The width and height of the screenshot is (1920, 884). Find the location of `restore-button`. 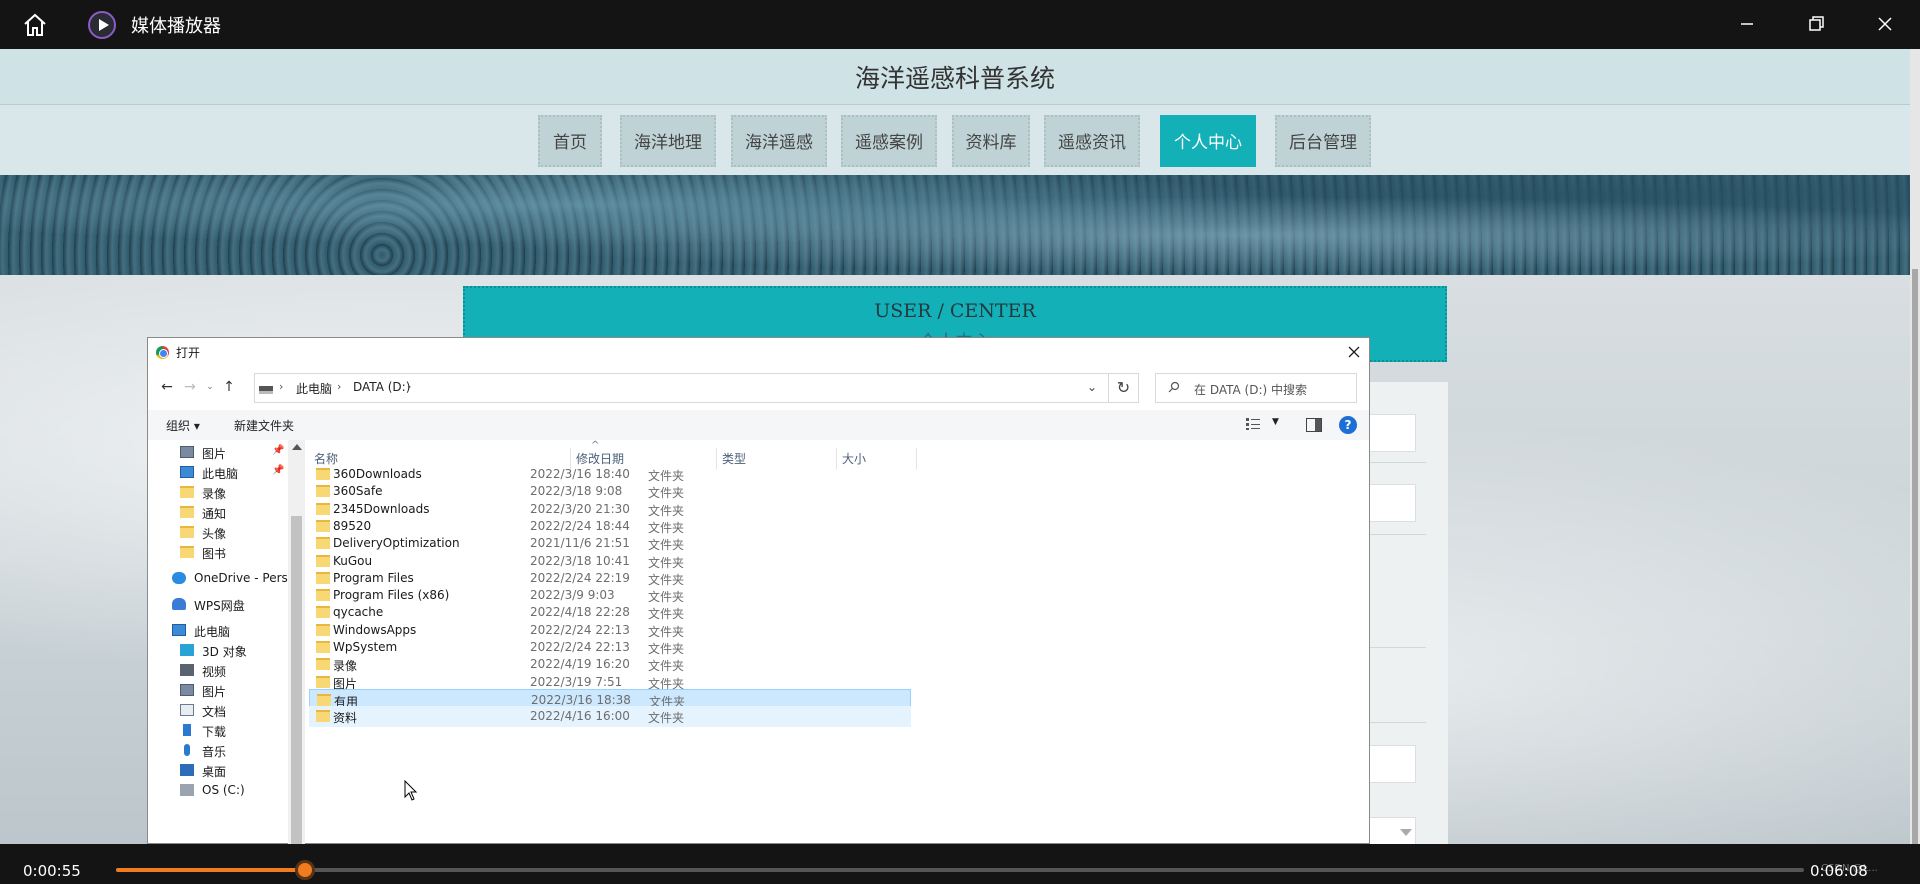

restore-button is located at coordinates (1816, 24).